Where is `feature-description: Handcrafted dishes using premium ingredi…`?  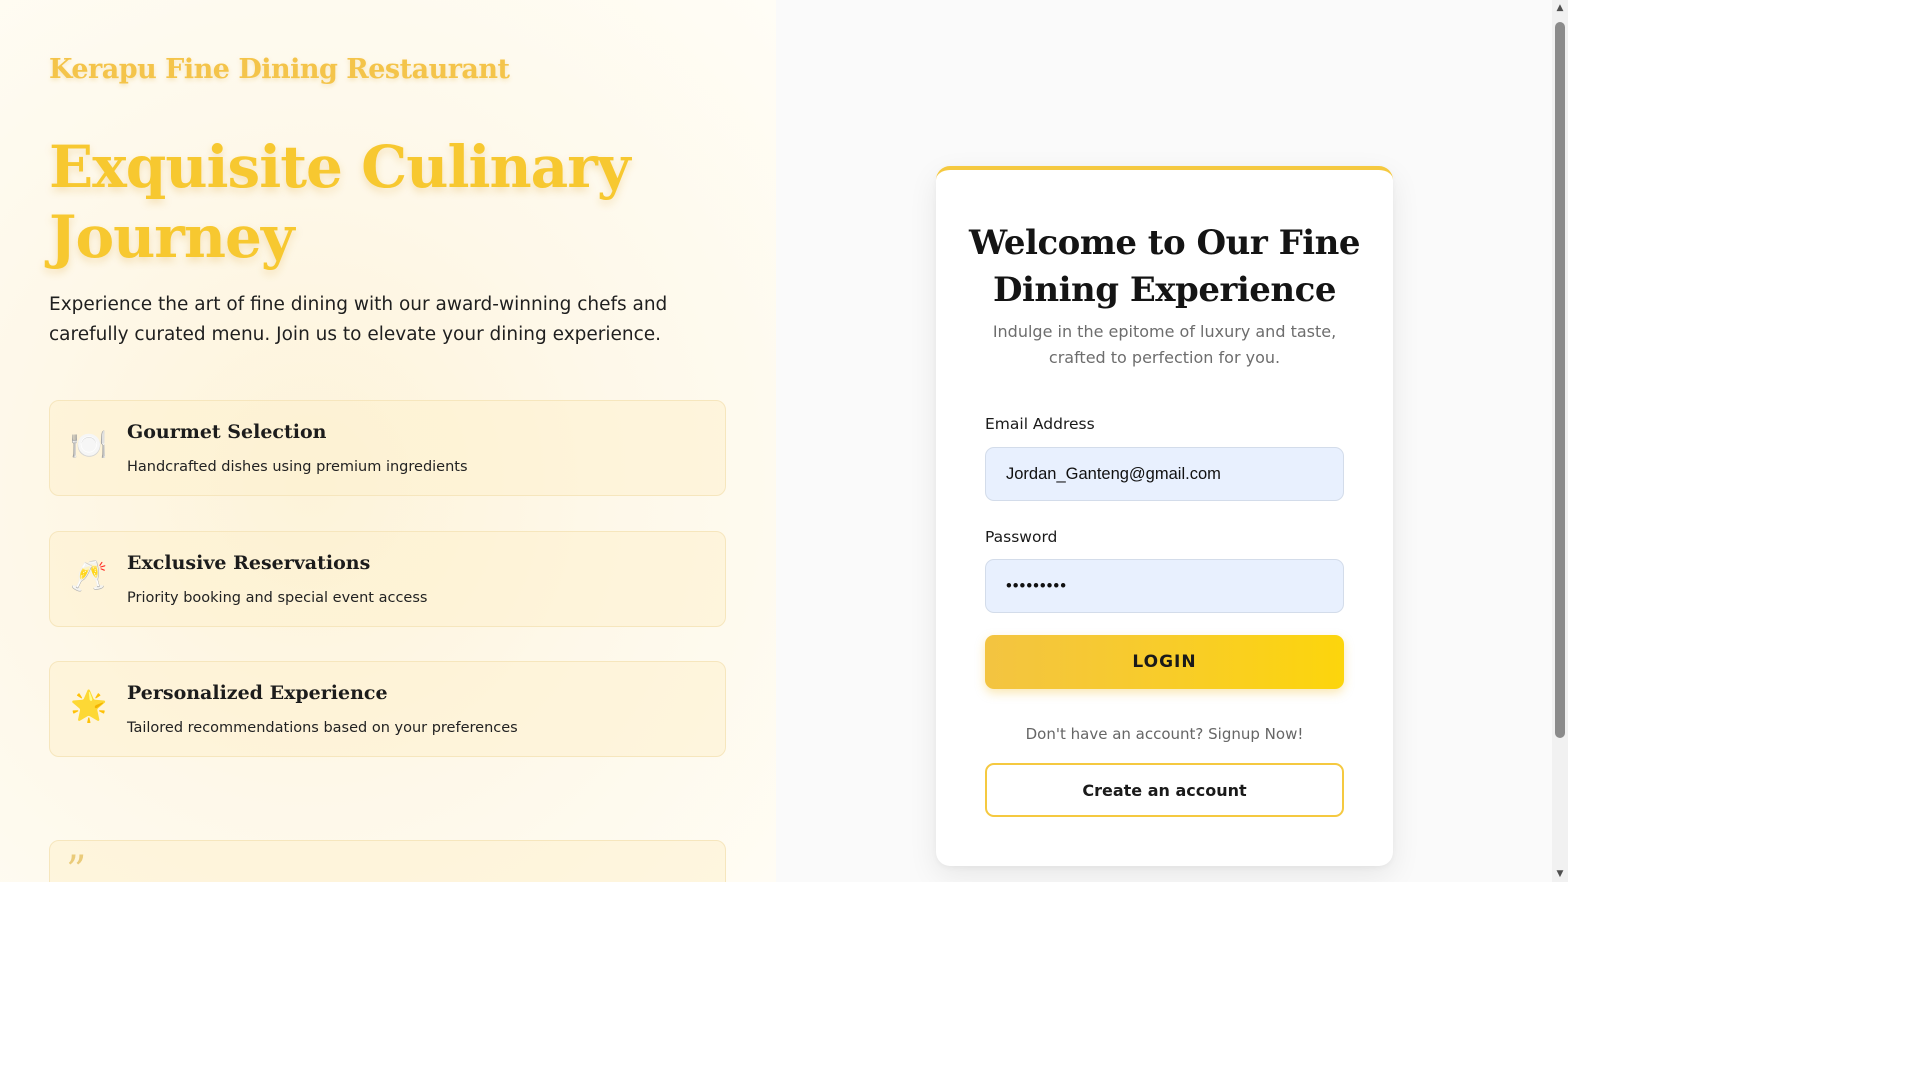
feature-description: Handcrafted dishes using premium ingredi… is located at coordinates (297, 467).